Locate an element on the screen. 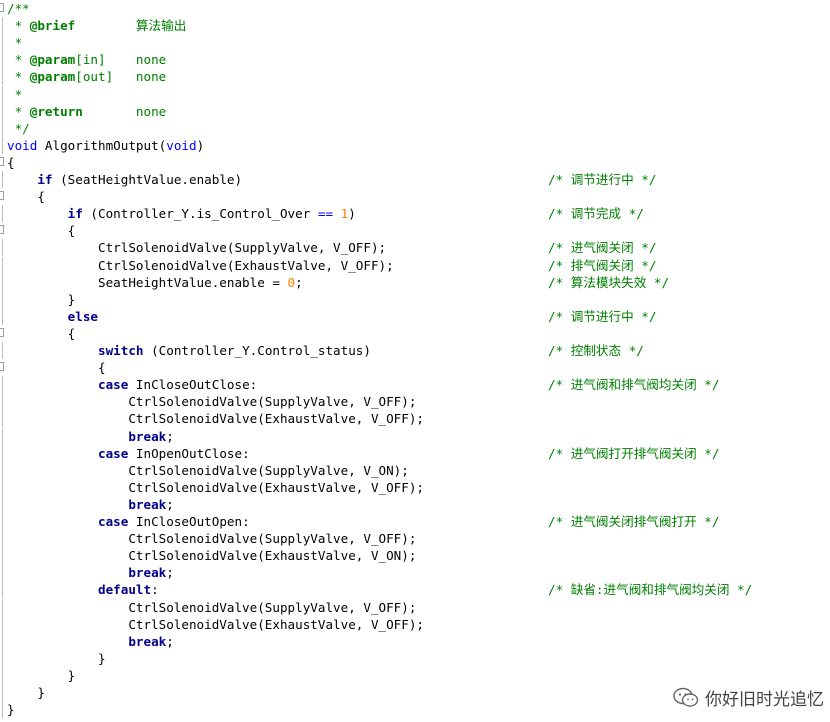  code-line: * @brief 算法输出 is located at coordinates (415, 26).